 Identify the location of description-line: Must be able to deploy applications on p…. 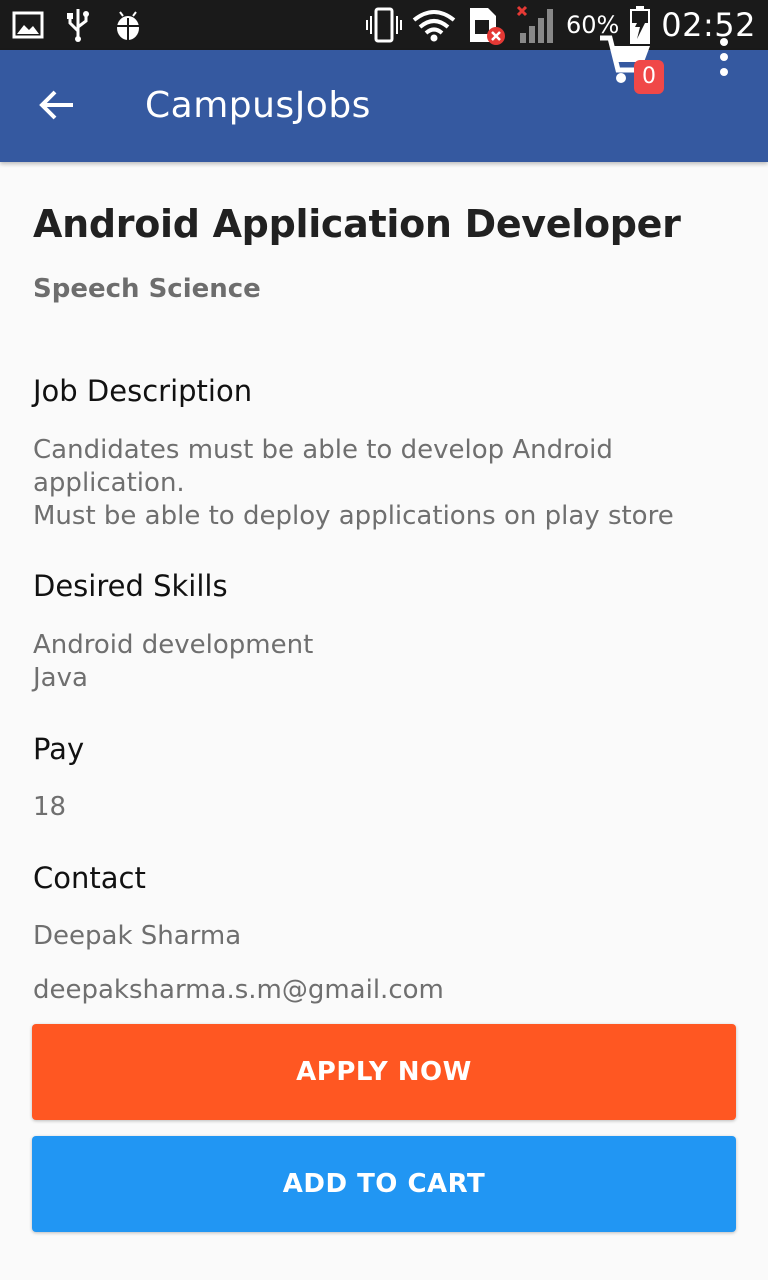
(353, 516).